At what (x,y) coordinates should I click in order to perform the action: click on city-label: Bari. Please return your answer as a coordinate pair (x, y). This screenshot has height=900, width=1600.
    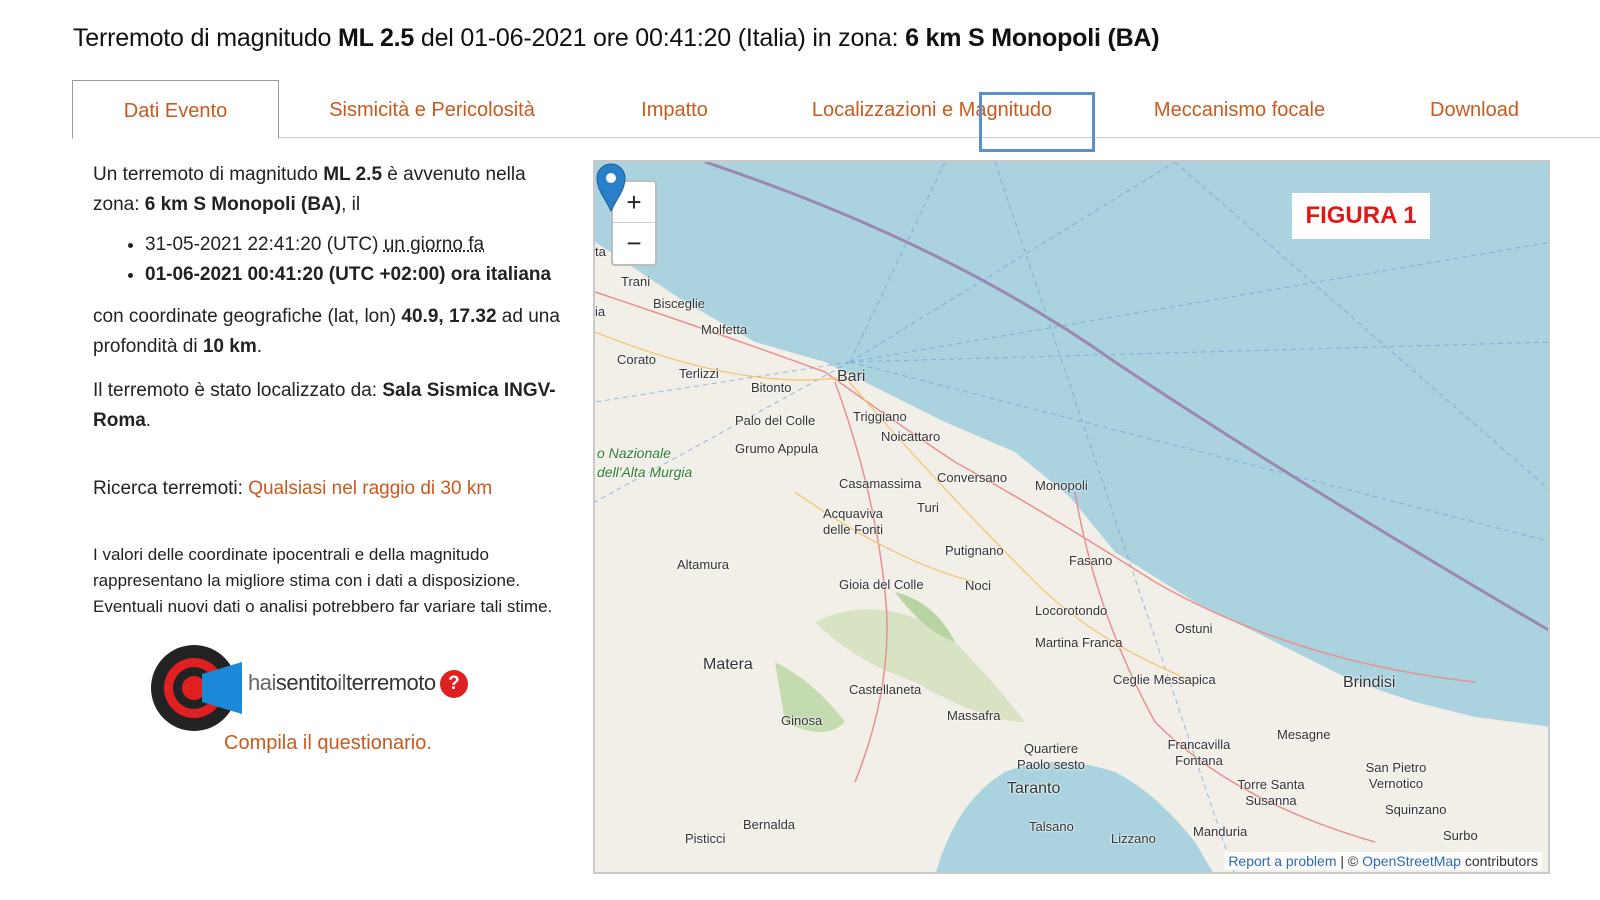
    Looking at the image, I should click on (851, 376).